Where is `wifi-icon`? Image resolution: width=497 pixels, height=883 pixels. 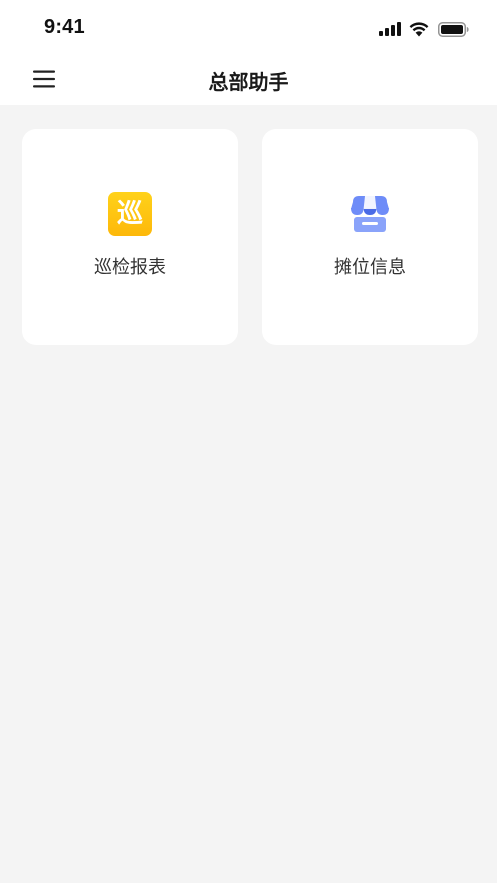
wifi-icon is located at coordinates (419, 29).